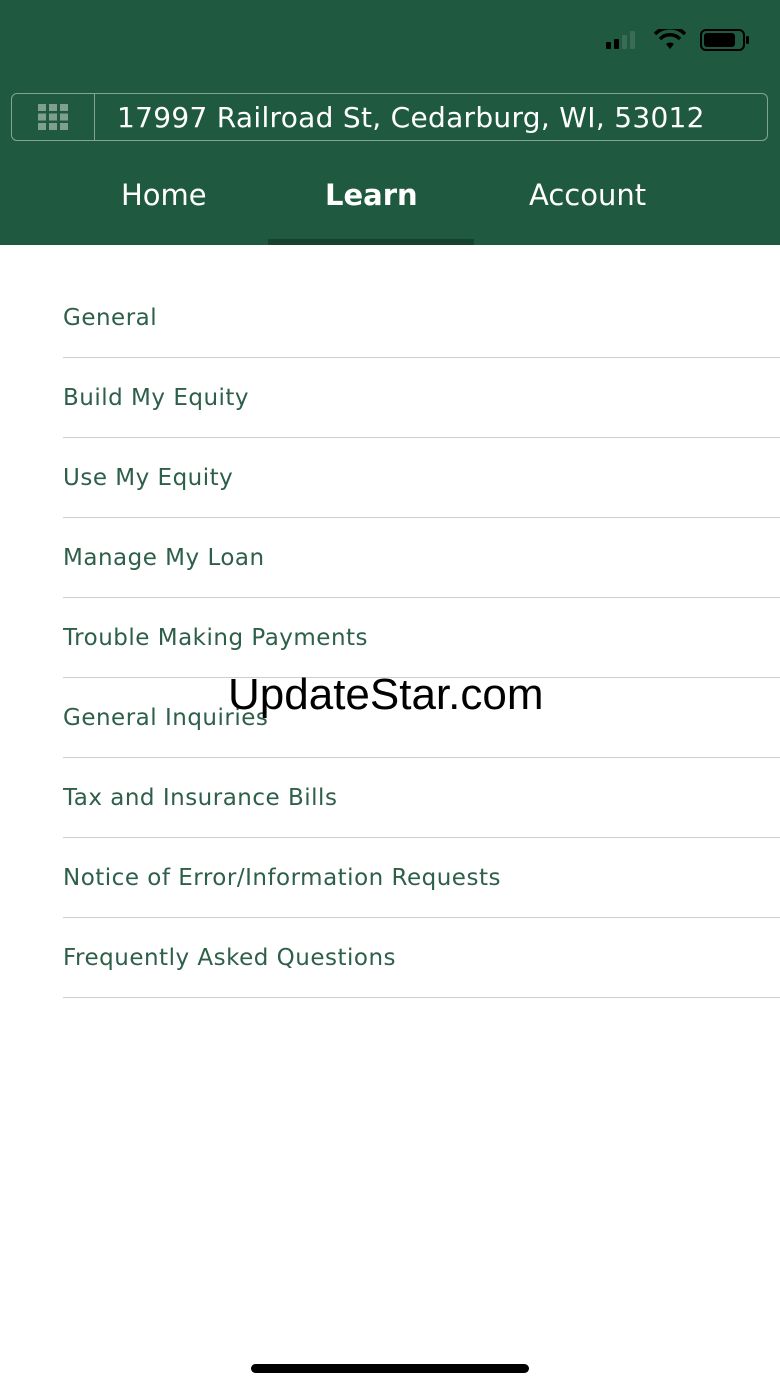 The height and width of the screenshot is (1387, 780). What do you see at coordinates (411, 117) in the screenshot?
I see `property-address: 17997 Railroad St, Cedarburg, WI, 53012` at bounding box center [411, 117].